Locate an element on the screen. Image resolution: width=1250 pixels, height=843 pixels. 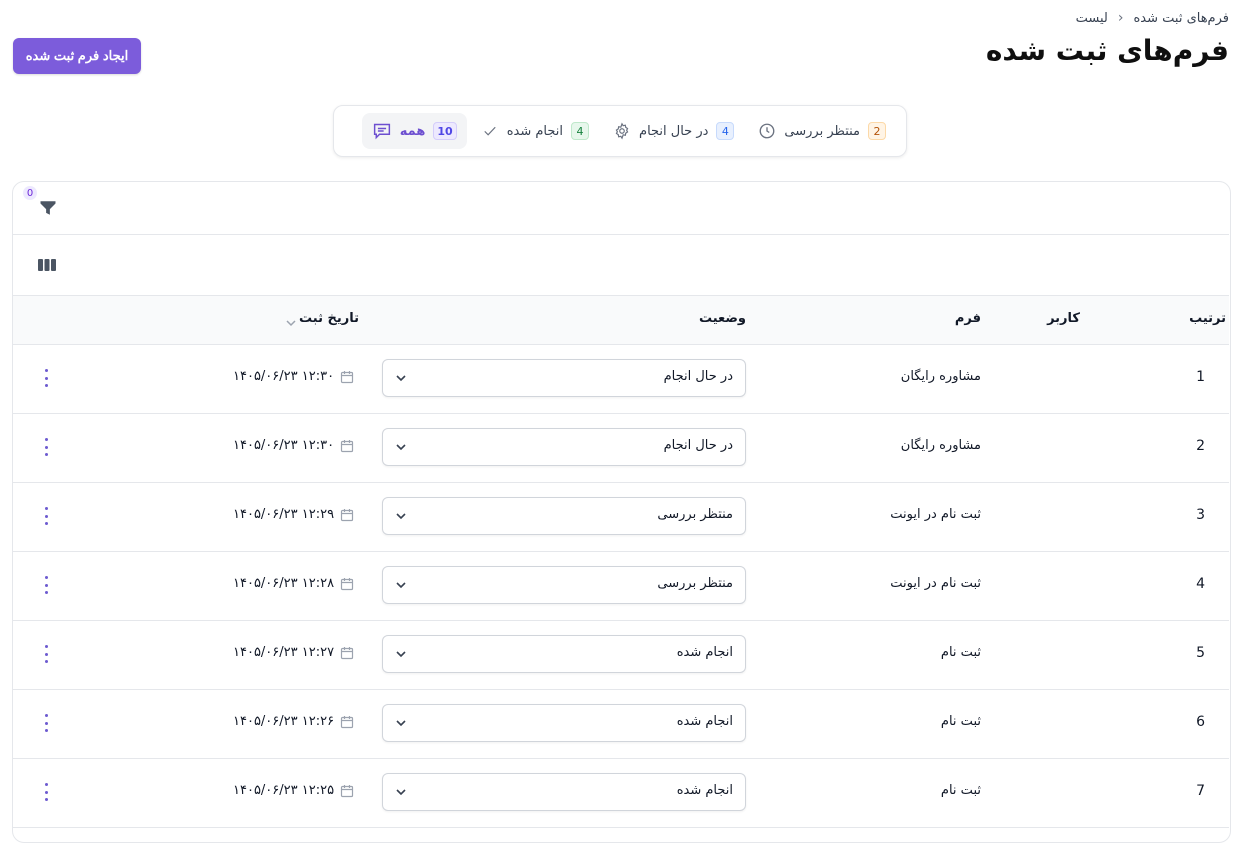
row-date-text: ۱۴۰۵/۰۶/۲۳ ۱۲:۲۹ is located at coordinates (284, 514).